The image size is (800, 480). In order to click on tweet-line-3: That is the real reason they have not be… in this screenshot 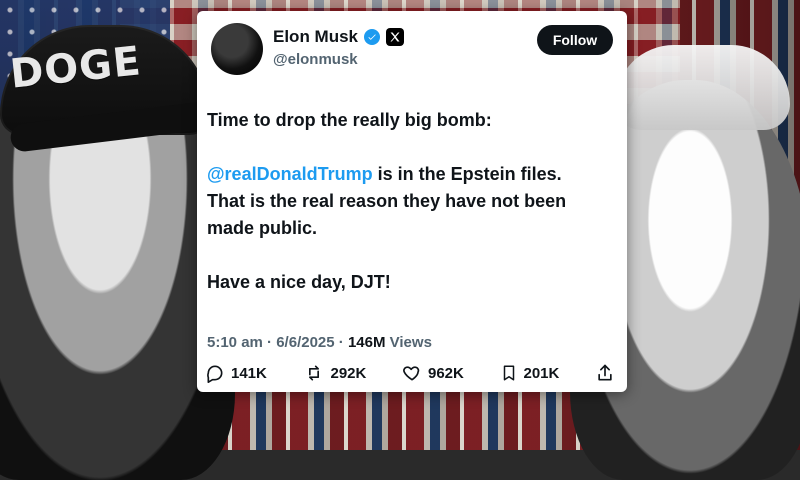, I will do `click(387, 201)`.